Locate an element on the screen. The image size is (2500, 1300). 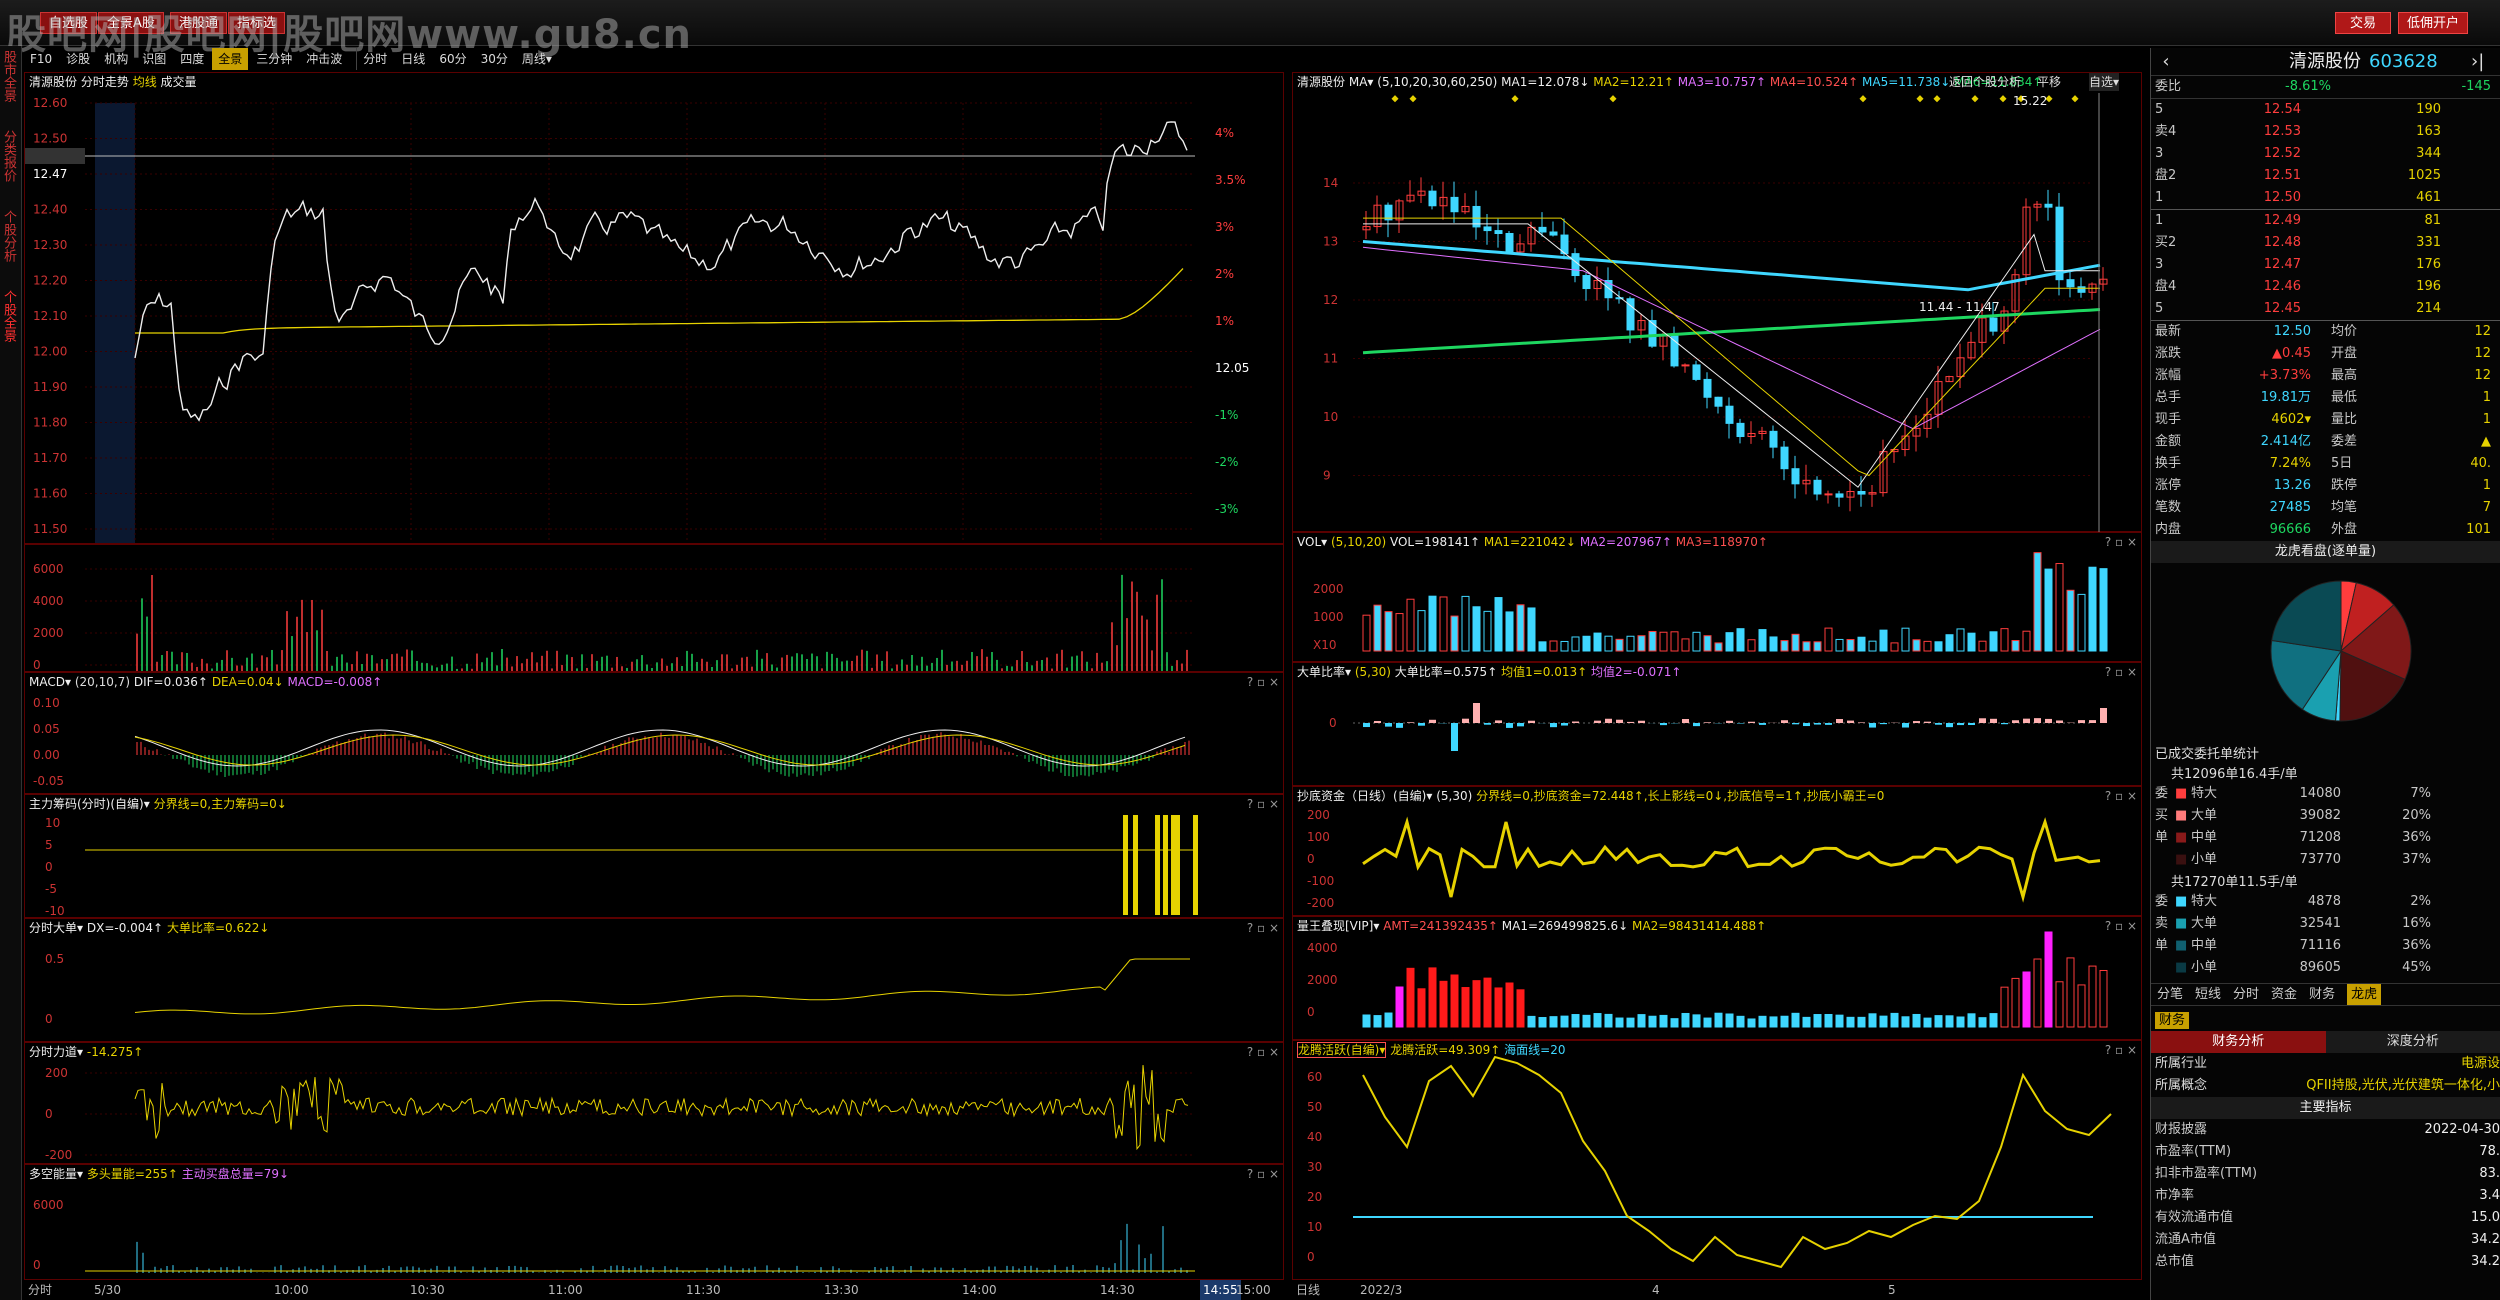
ask-volume: 163 is located at coordinates (2428, 131).